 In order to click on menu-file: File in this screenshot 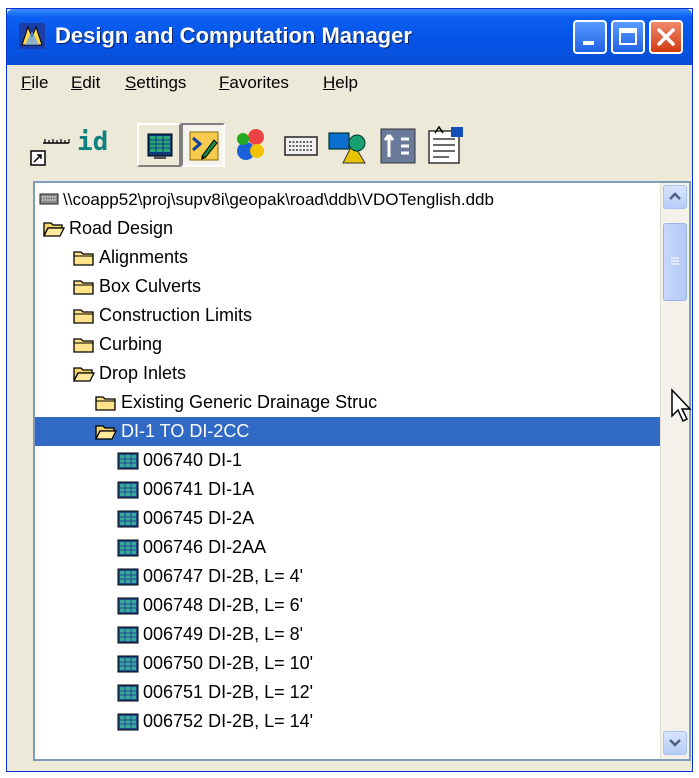, I will do `click(34, 83)`.